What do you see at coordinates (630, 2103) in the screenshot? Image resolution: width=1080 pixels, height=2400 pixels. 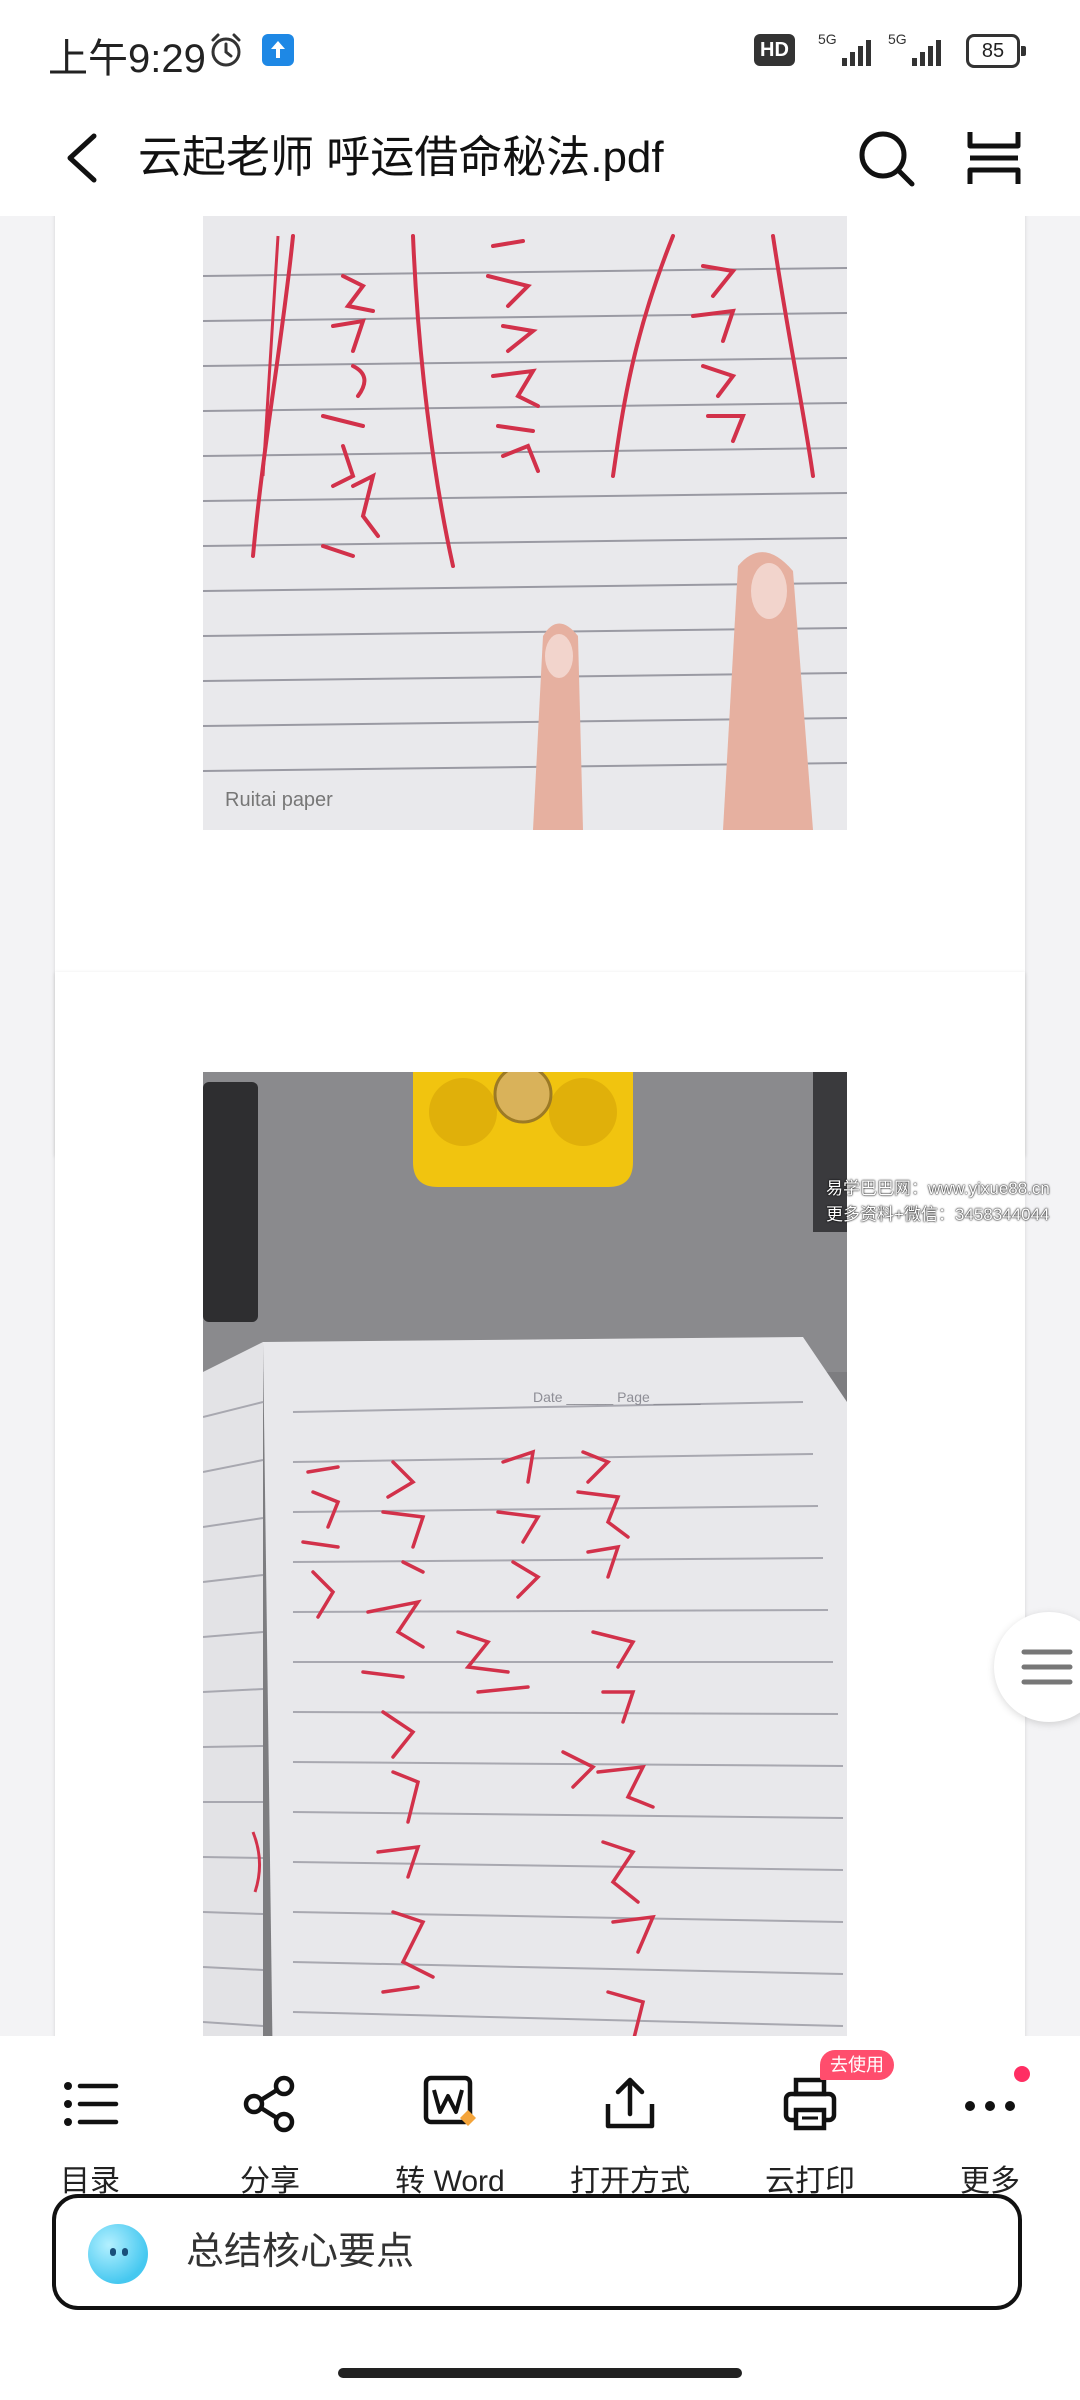 I see `open-with-icon` at bounding box center [630, 2103].